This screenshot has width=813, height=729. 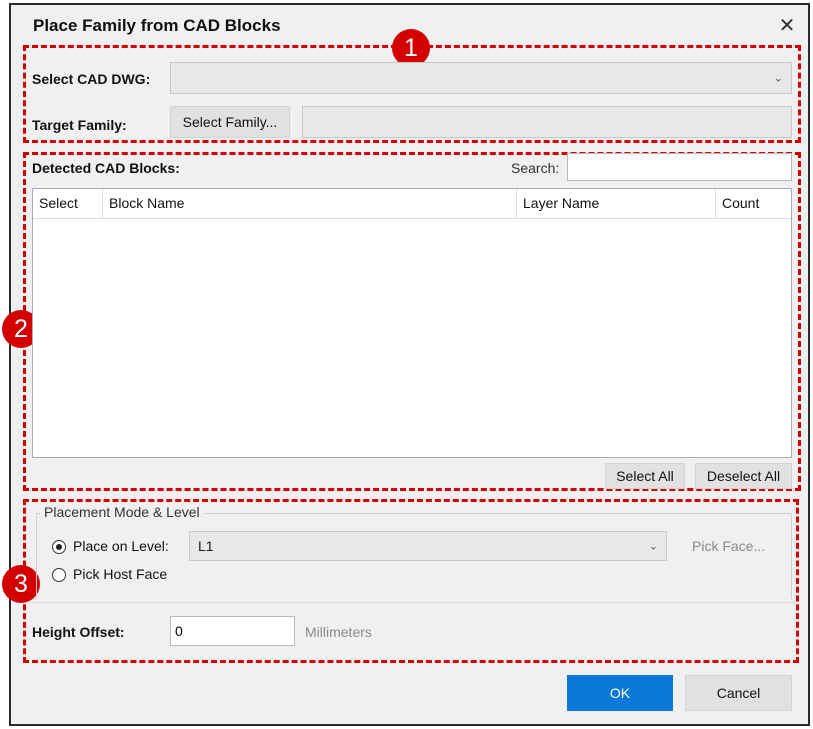 What do you see at coordinates (535, 168) in the screenshot?
I see `search-label: Search:` at bounding box center [535, 168].